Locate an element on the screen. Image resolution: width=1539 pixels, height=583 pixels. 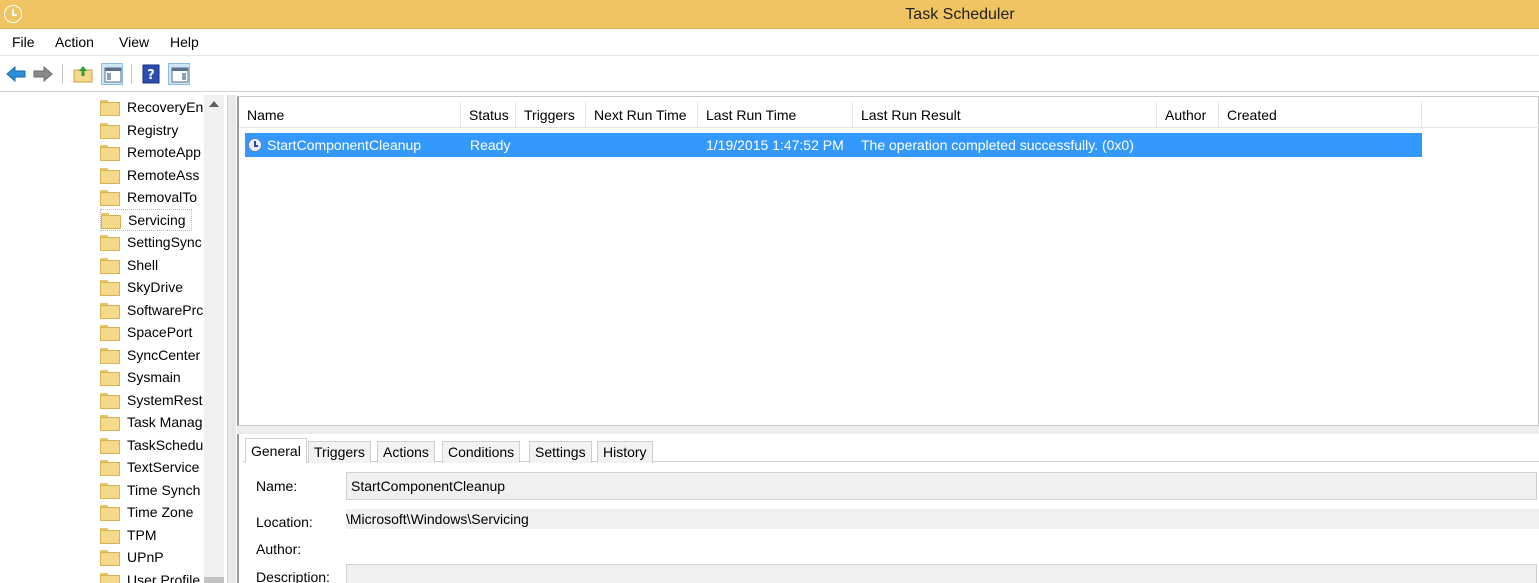
menu-help: Help is located at coordinates (184, 42).